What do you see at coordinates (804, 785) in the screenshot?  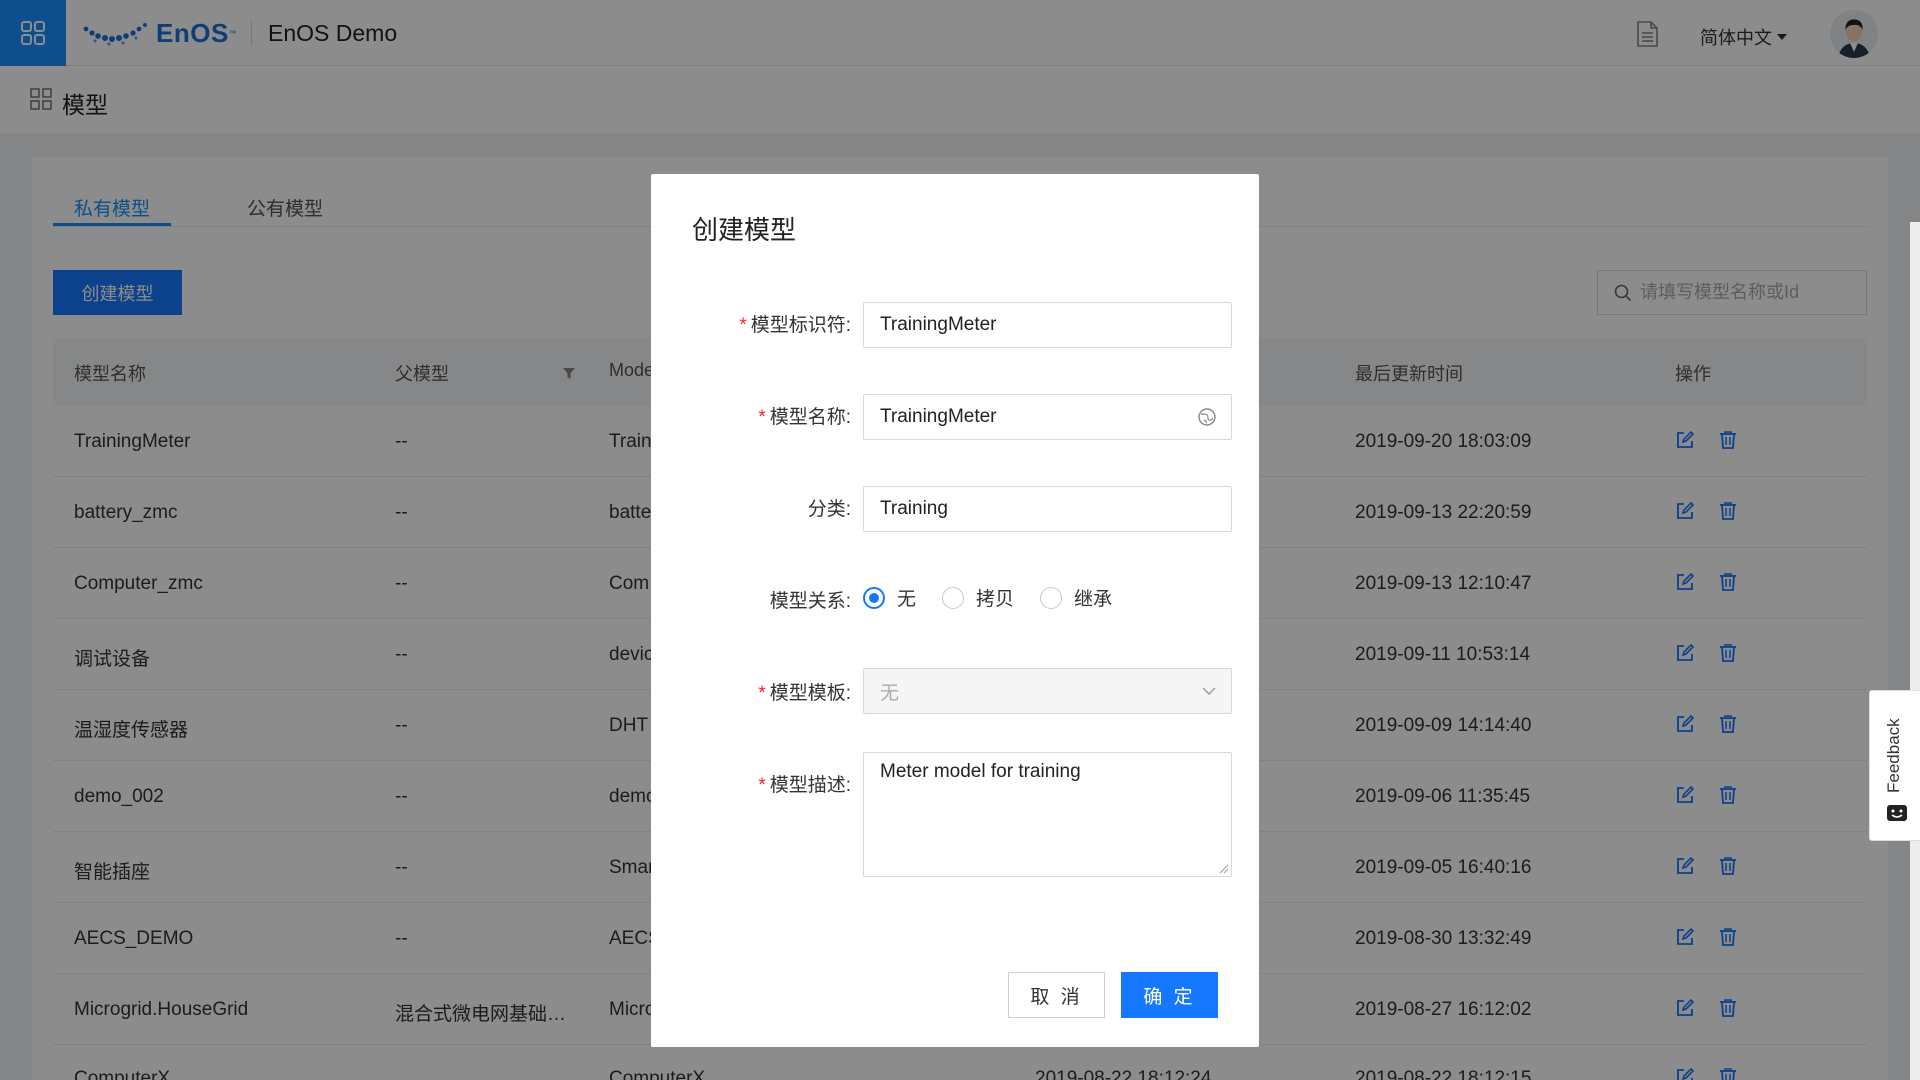 I see `description-label: * 模型描述:` at bounding box center [804, 785].